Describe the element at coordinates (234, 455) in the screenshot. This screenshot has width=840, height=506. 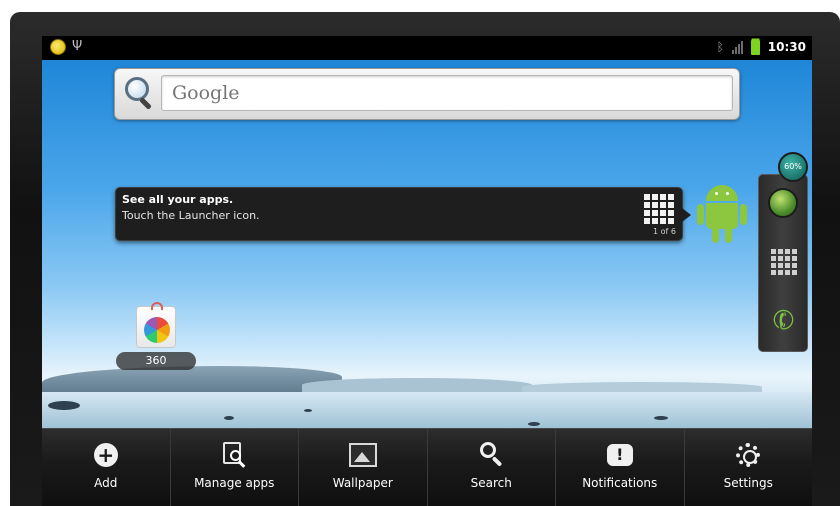
I see `manage-apps-icon` at that location.